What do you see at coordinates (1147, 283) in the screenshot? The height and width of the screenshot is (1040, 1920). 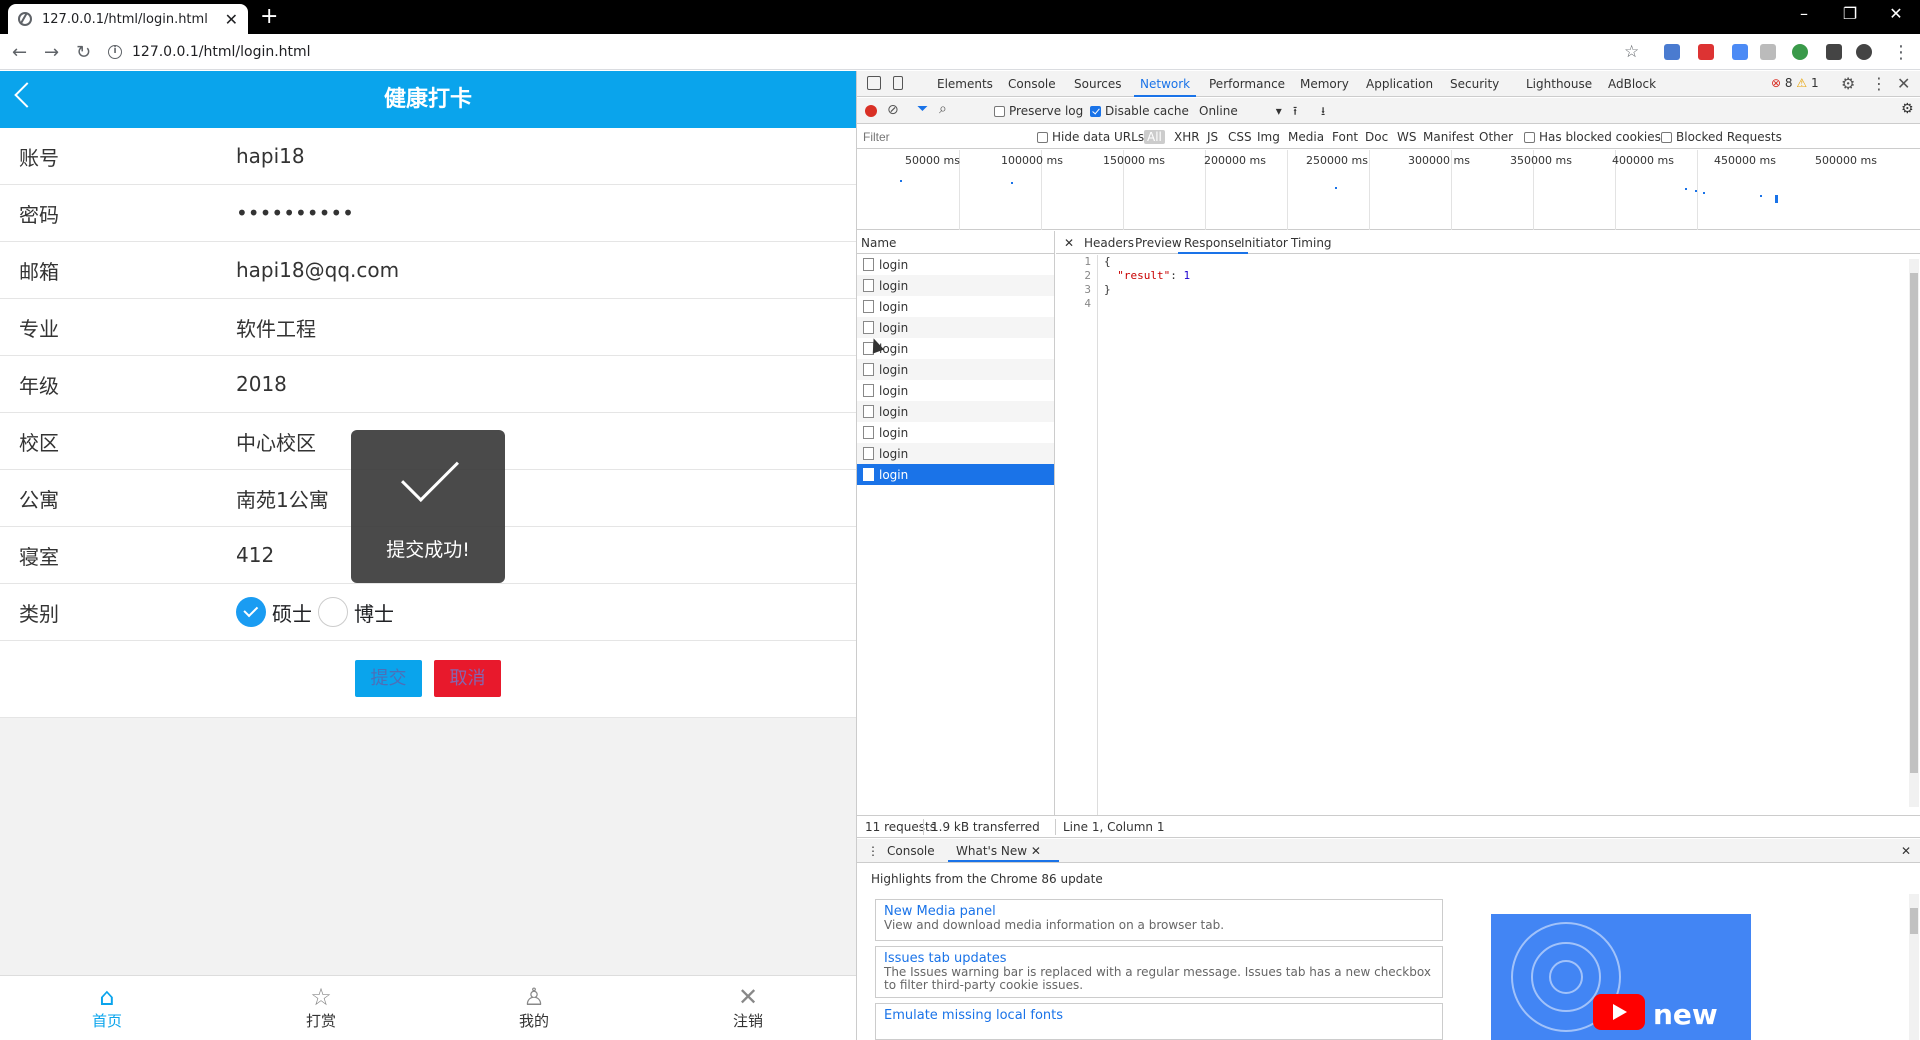 I see `response-body: { "result": 1 }` at bounding box center [1147, 283].